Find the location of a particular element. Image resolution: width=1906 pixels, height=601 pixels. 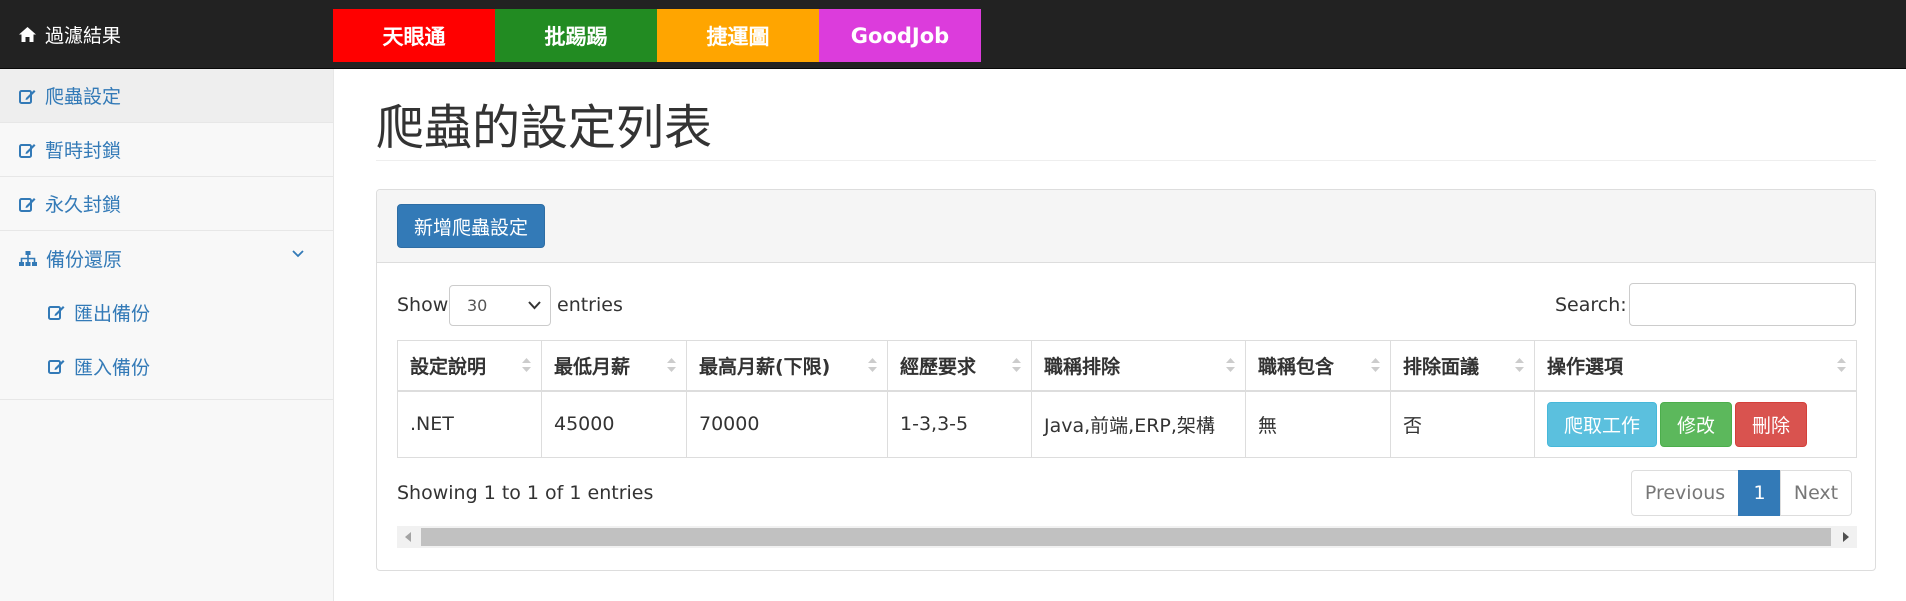

add-crawler-setting-button: 新增爬蟲設定 is located at coordinates (471, 226).